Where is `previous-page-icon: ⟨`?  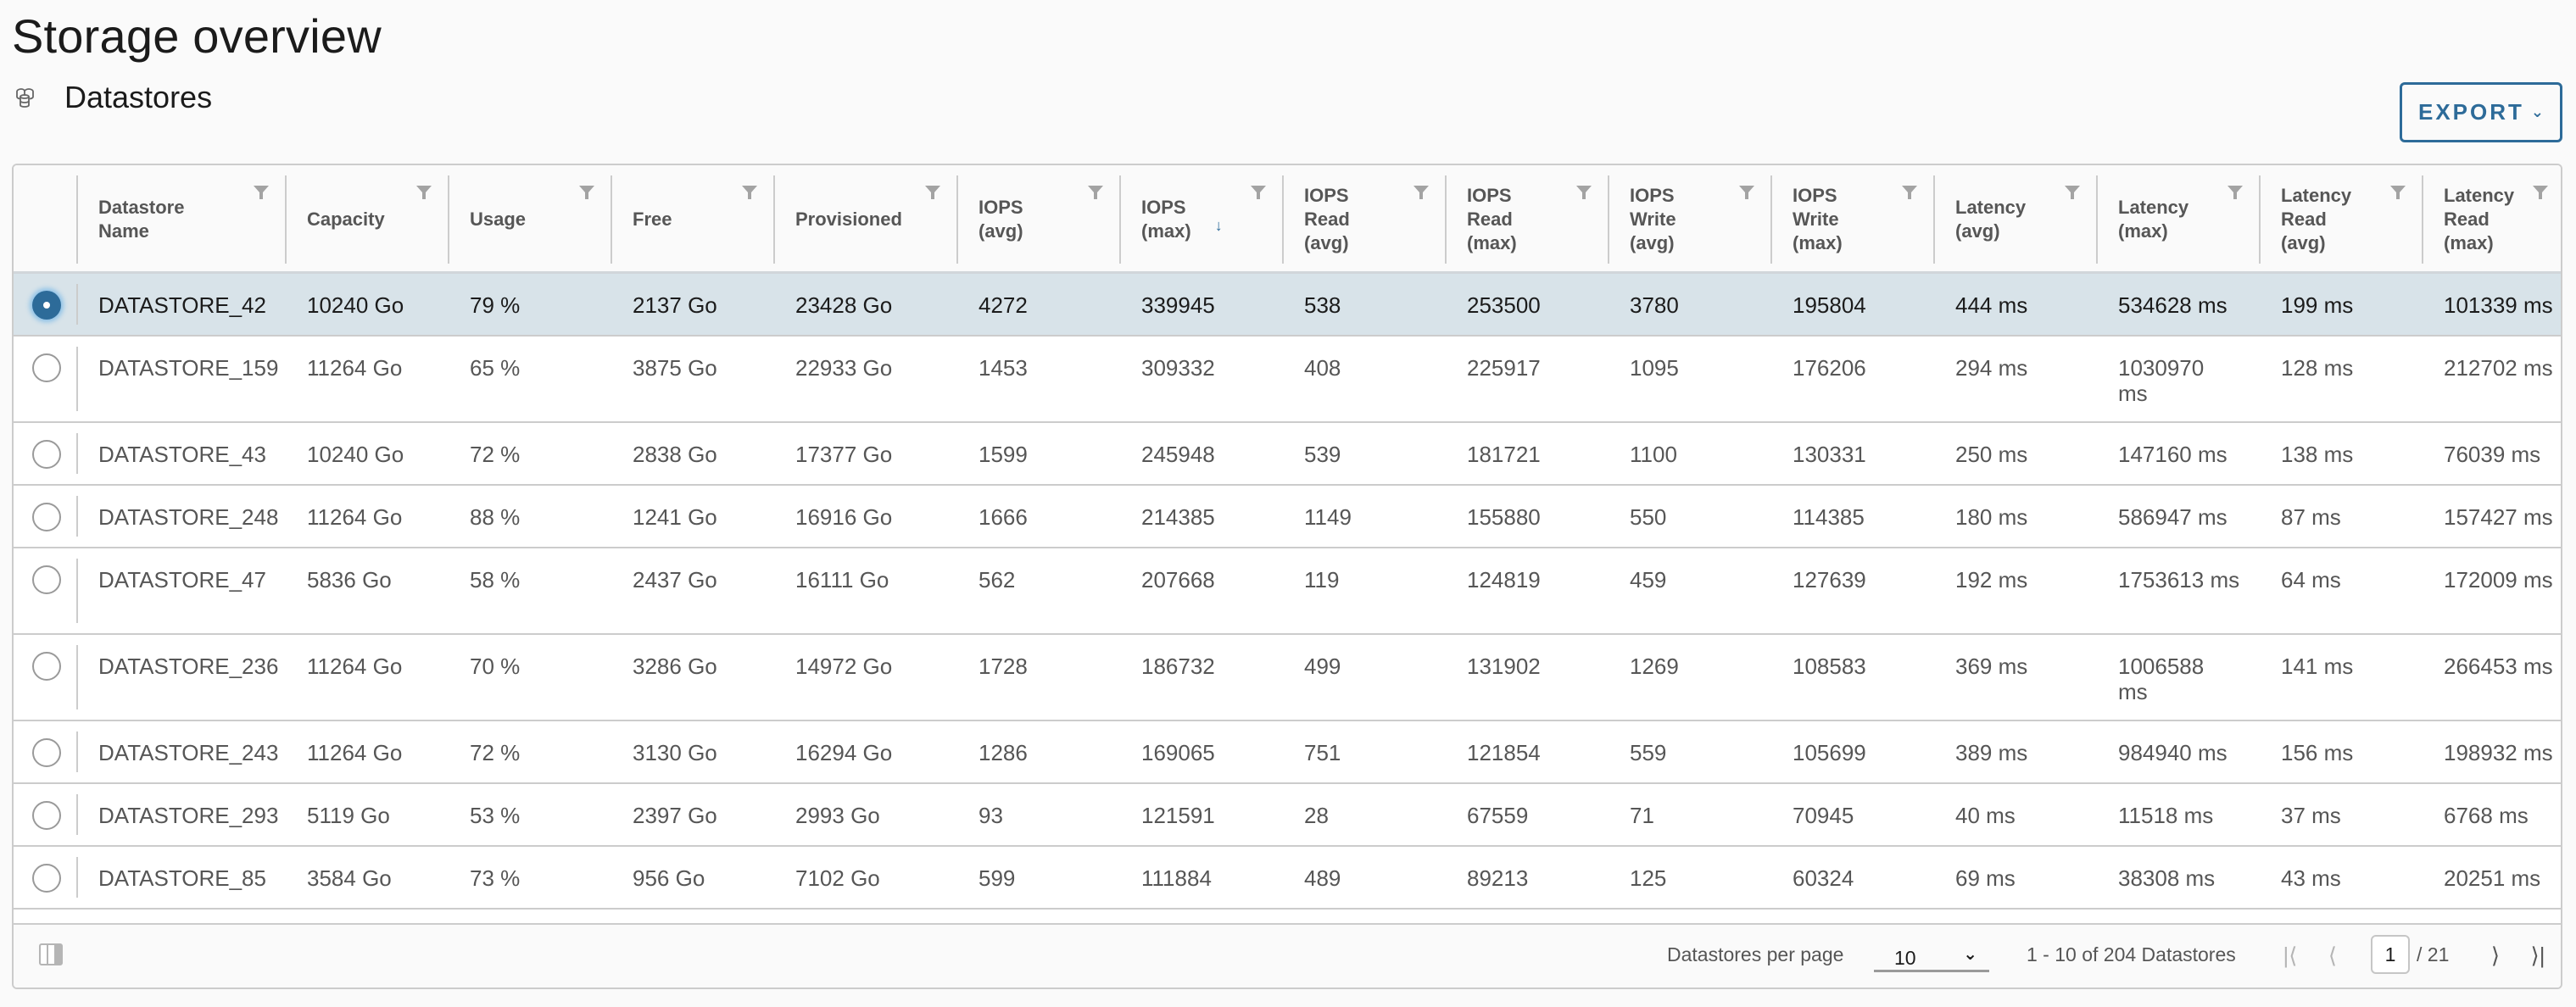
previous-page-icon: ⟨ is located at coordinates (2332, 955).